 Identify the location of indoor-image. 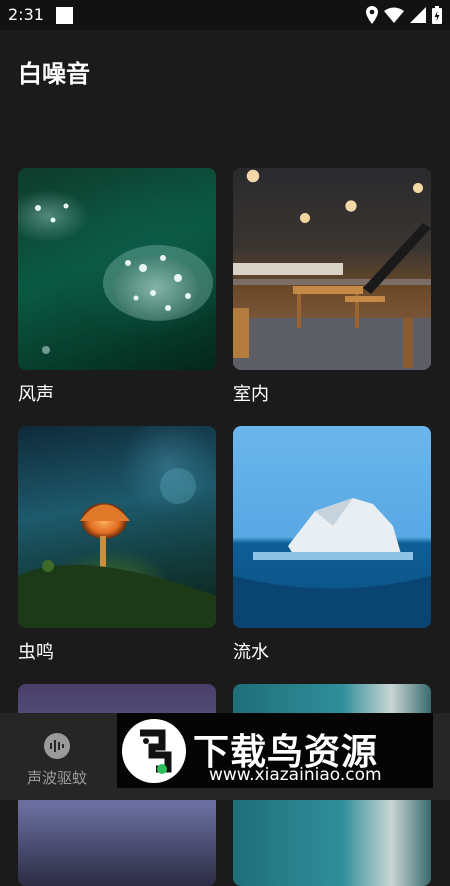
(332, 269).